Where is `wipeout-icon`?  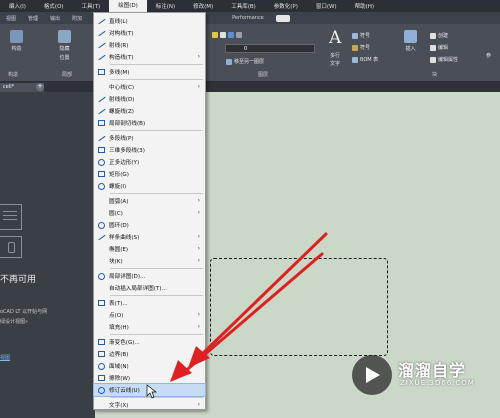 wipeout-icon is located at coordinates (101, 378).